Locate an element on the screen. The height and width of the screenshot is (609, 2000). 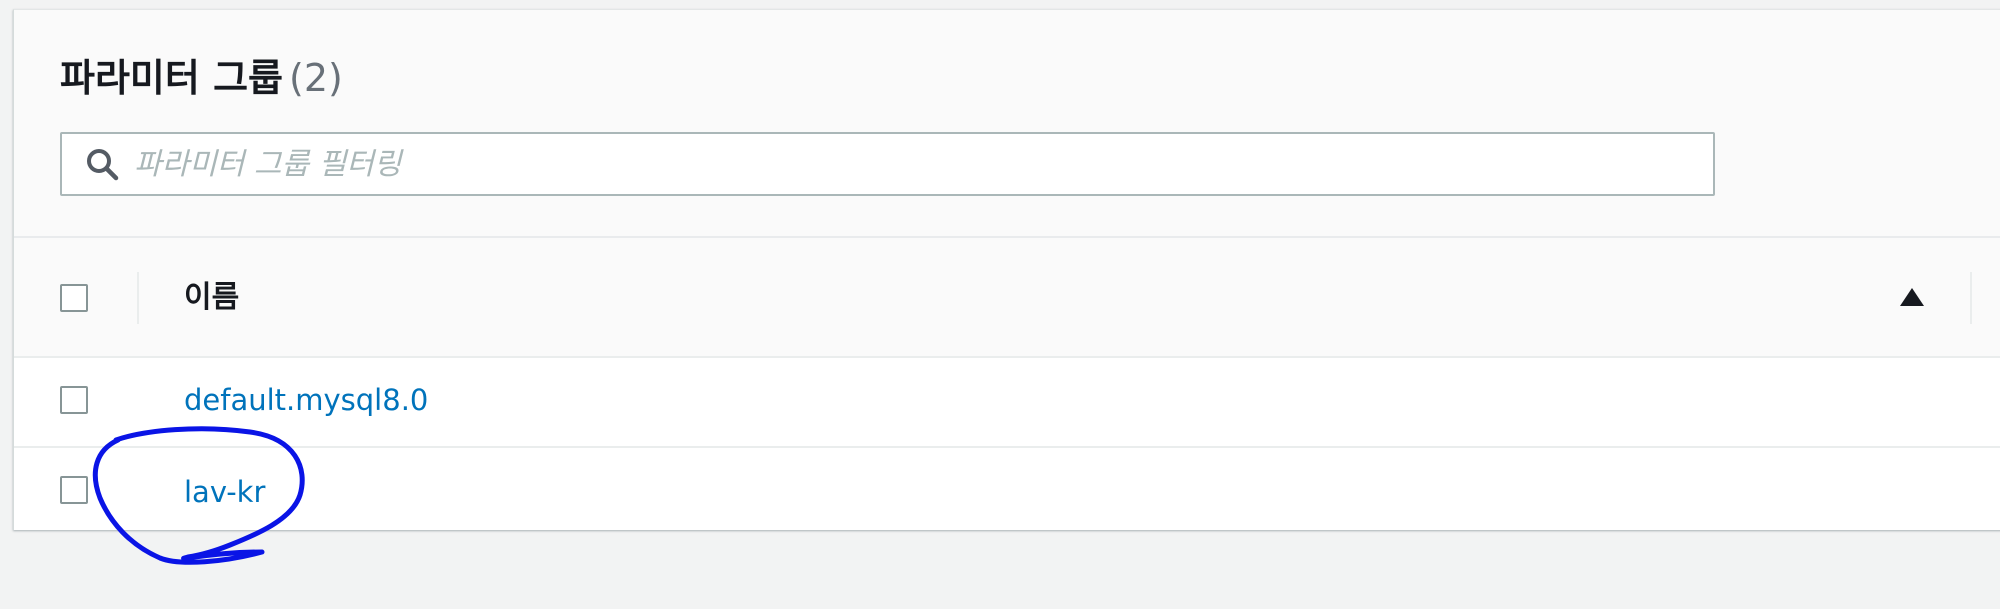
search-icon is located at coordinates (102, 164).